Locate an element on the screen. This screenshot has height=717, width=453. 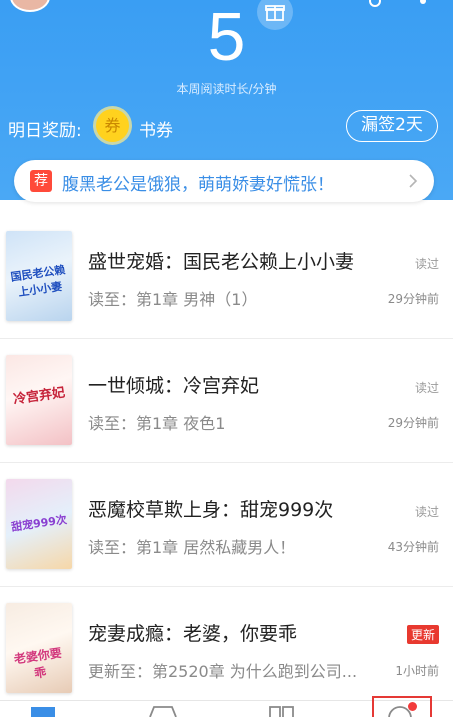
book-cover: 老婆你要乖 is located at coordinates (39, 648).